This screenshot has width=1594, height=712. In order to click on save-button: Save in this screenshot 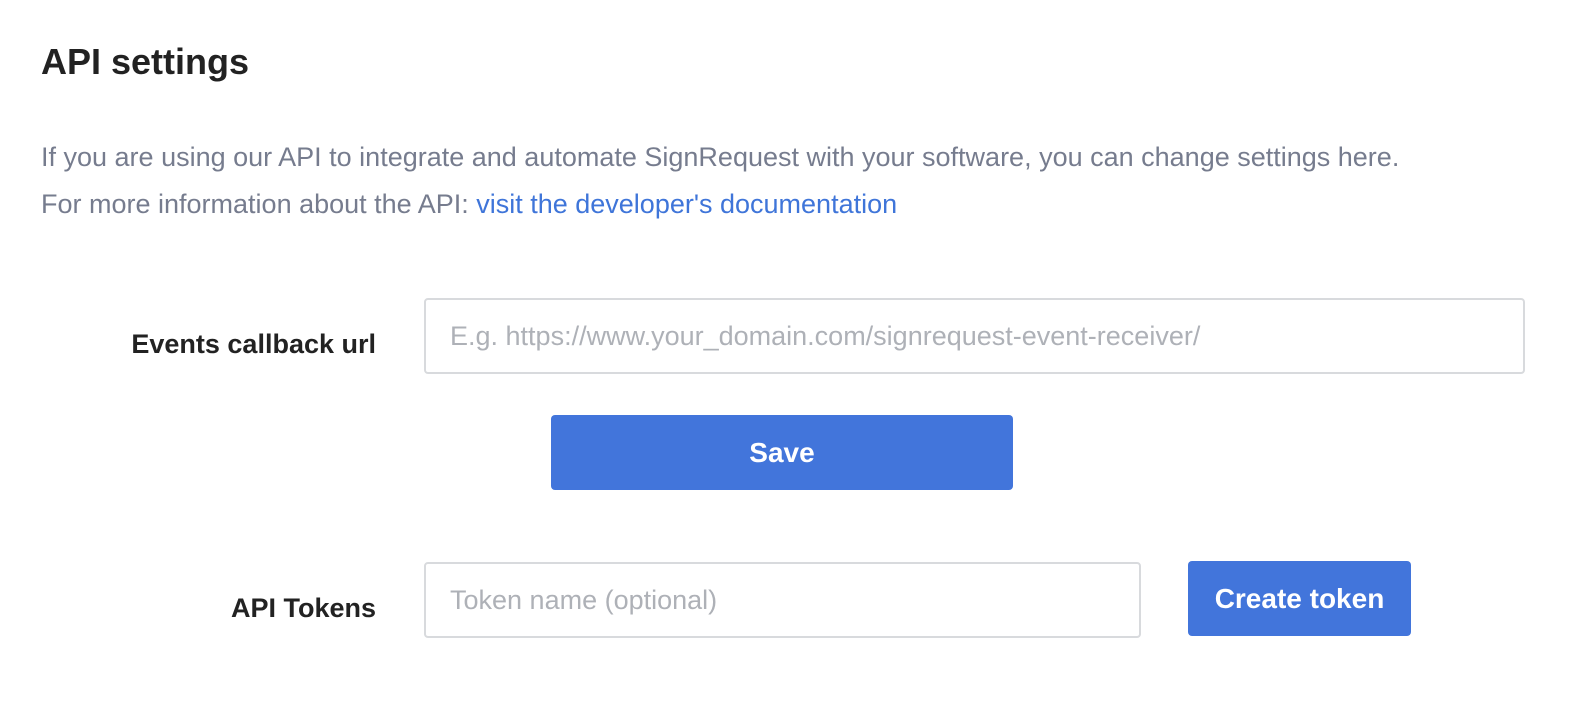, I will do `click(782, 452)`.